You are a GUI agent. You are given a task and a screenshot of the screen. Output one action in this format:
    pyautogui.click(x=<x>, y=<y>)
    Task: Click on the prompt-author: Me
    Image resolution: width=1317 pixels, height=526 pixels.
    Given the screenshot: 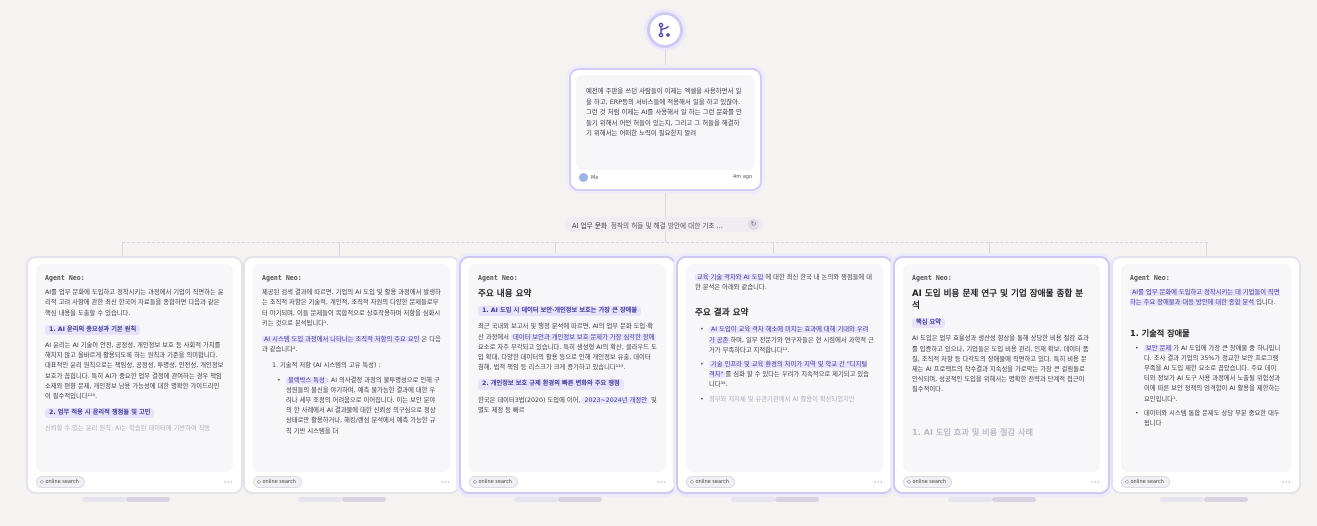 What is the action you would take?
    pyautogui.click(x=588, y=177)
    